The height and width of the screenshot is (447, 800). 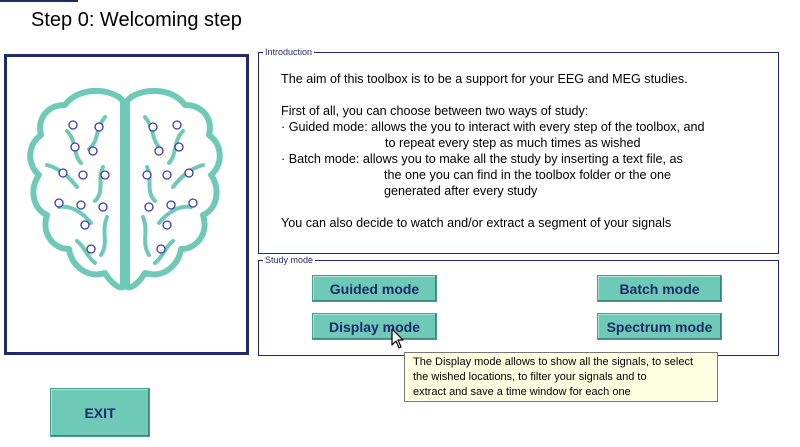 I want to click on intro-line: generated after every study, so click(x=461, y=191).